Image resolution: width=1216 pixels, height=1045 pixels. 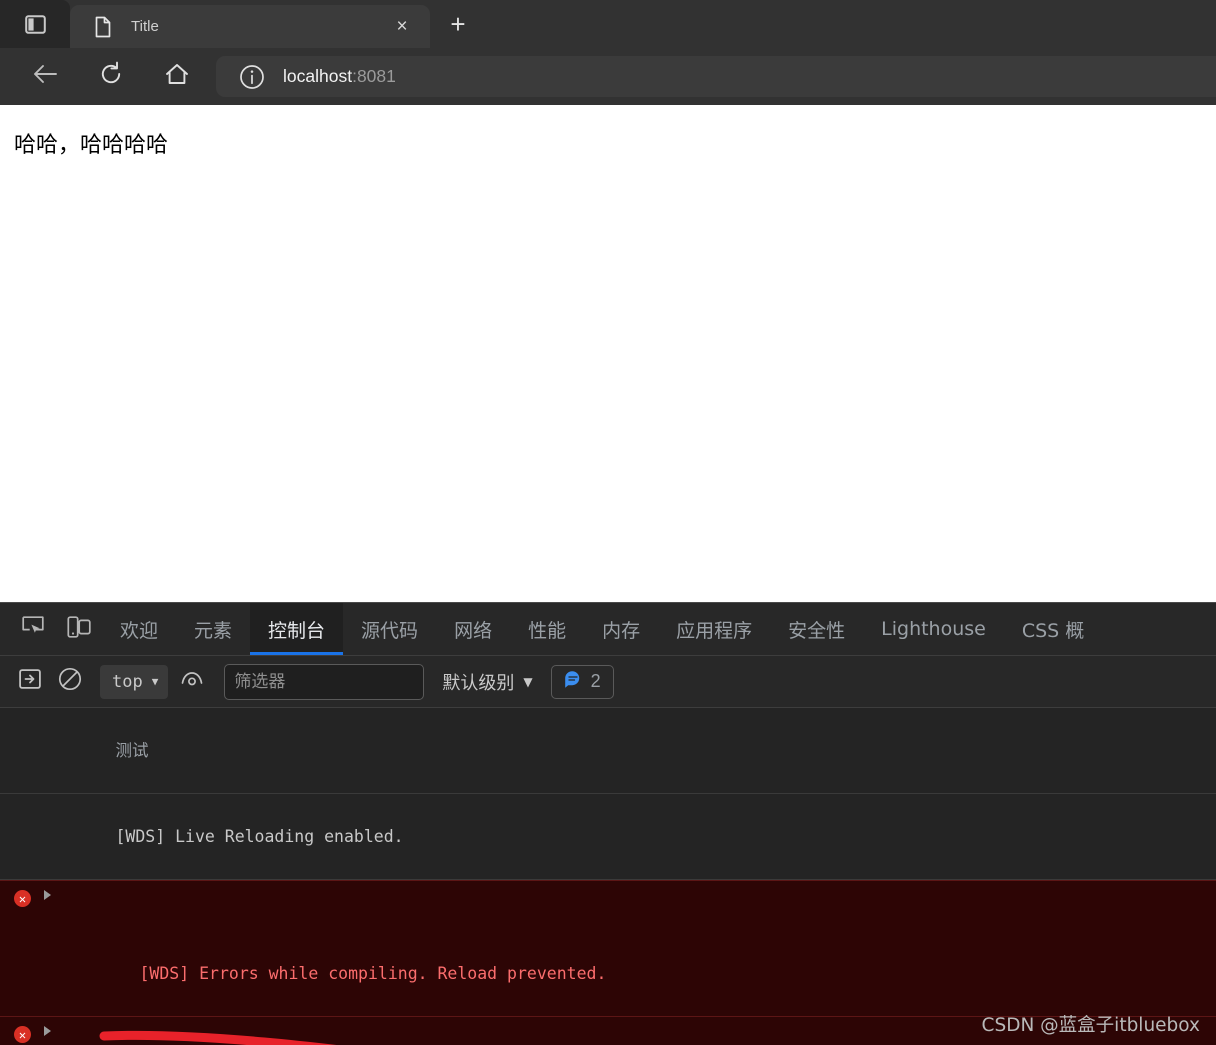 I want to click on url-port: :8081, so click(x=374, y=76).